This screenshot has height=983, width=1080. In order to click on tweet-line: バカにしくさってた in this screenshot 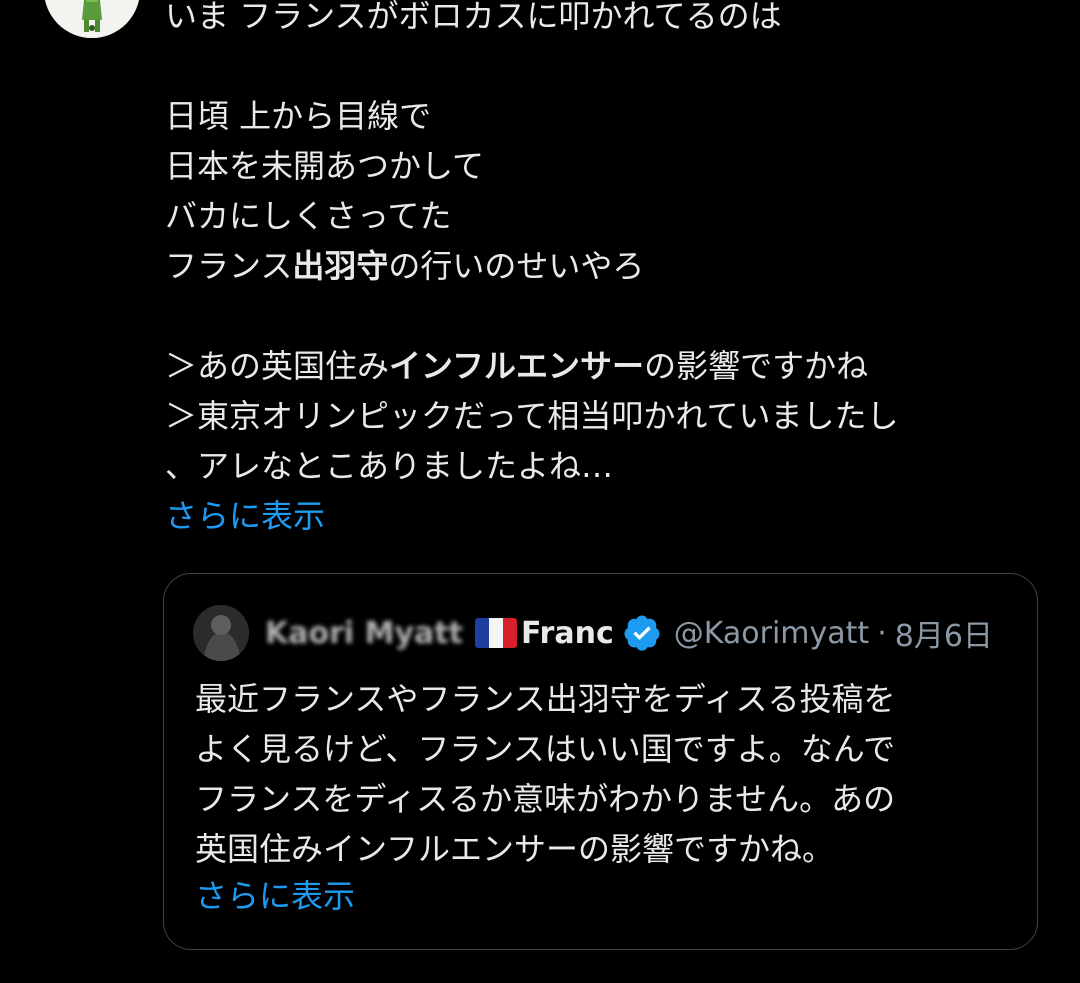, I will do `click(308, 216)`.